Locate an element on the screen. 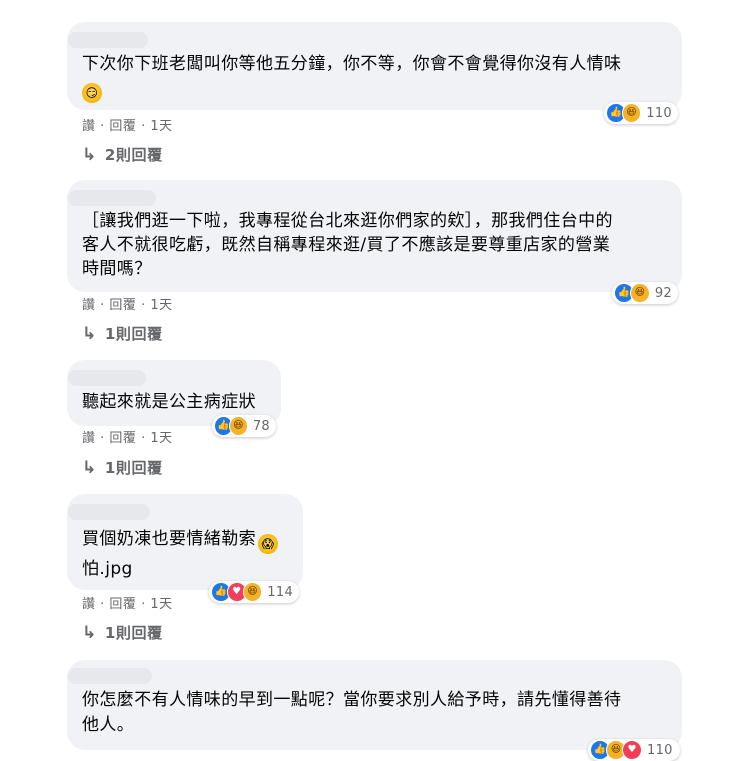 Image resolution: width=730 pixels, height=761 pixels. love-reaction-icon: ♥ is located at coordinates (632, 750).